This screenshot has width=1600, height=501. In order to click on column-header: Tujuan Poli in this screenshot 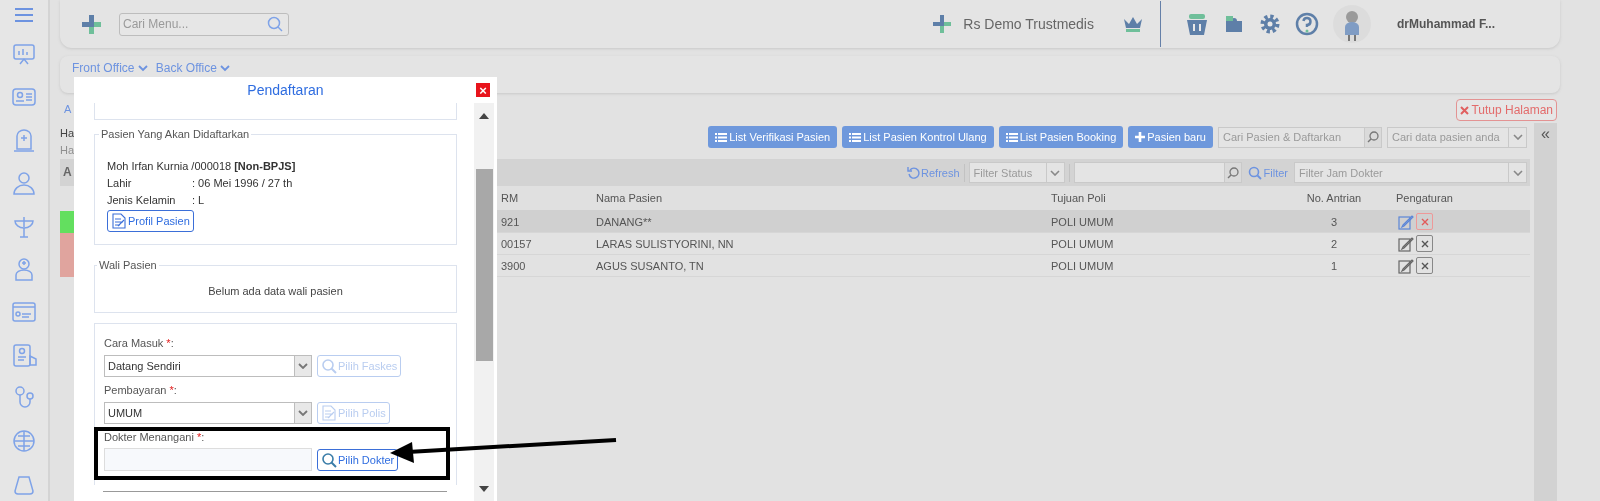, I will do `click(1078, 198)`.